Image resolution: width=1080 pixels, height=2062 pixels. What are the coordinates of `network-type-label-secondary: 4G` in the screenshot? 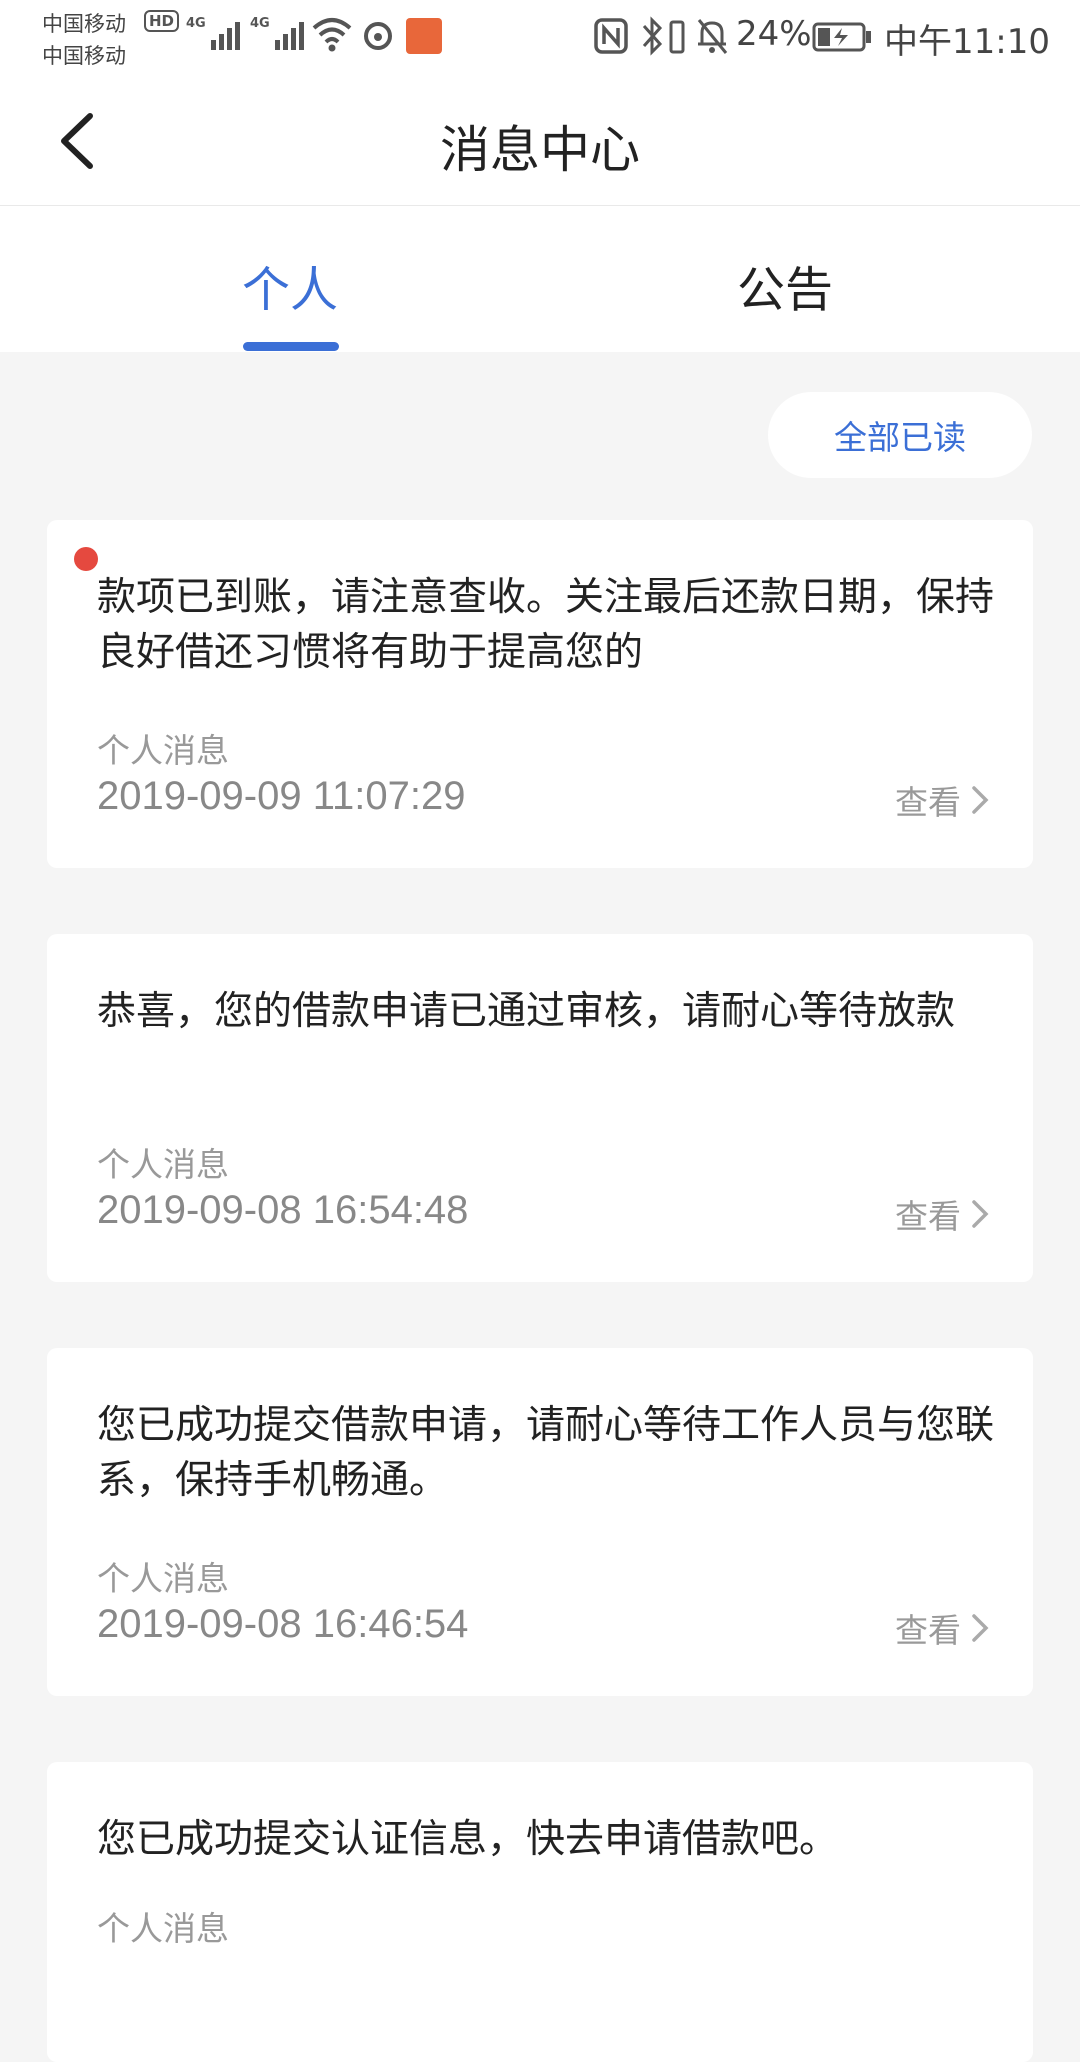 It's located at (260, 23).